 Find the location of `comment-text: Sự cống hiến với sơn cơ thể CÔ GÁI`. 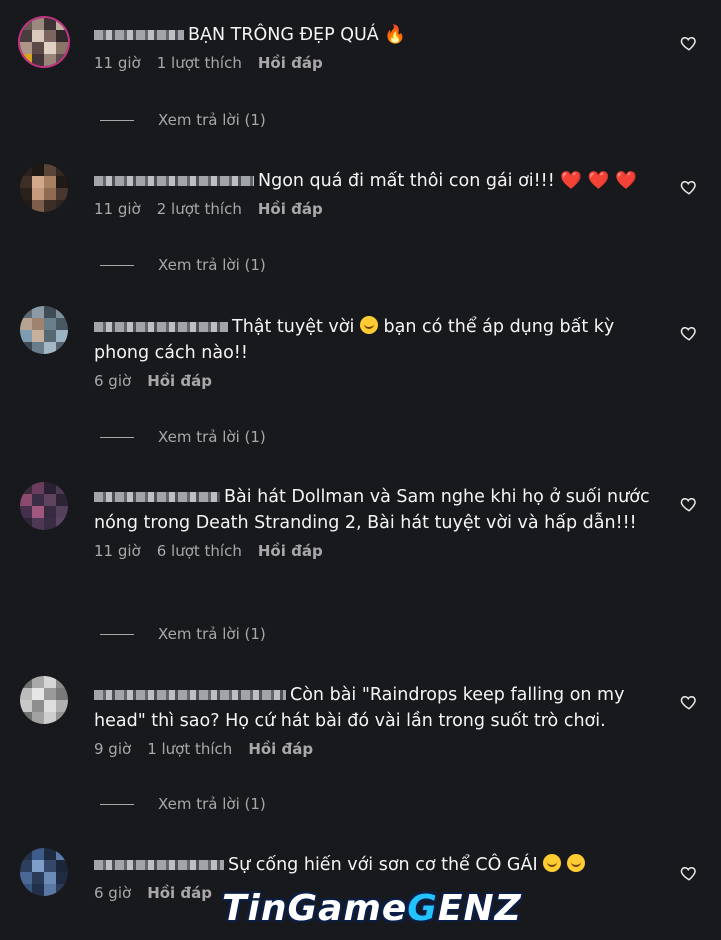

comment-text: Sự cống hiến với sơn cơ thể CÔ GÁI is located at coordinates (374, 865).